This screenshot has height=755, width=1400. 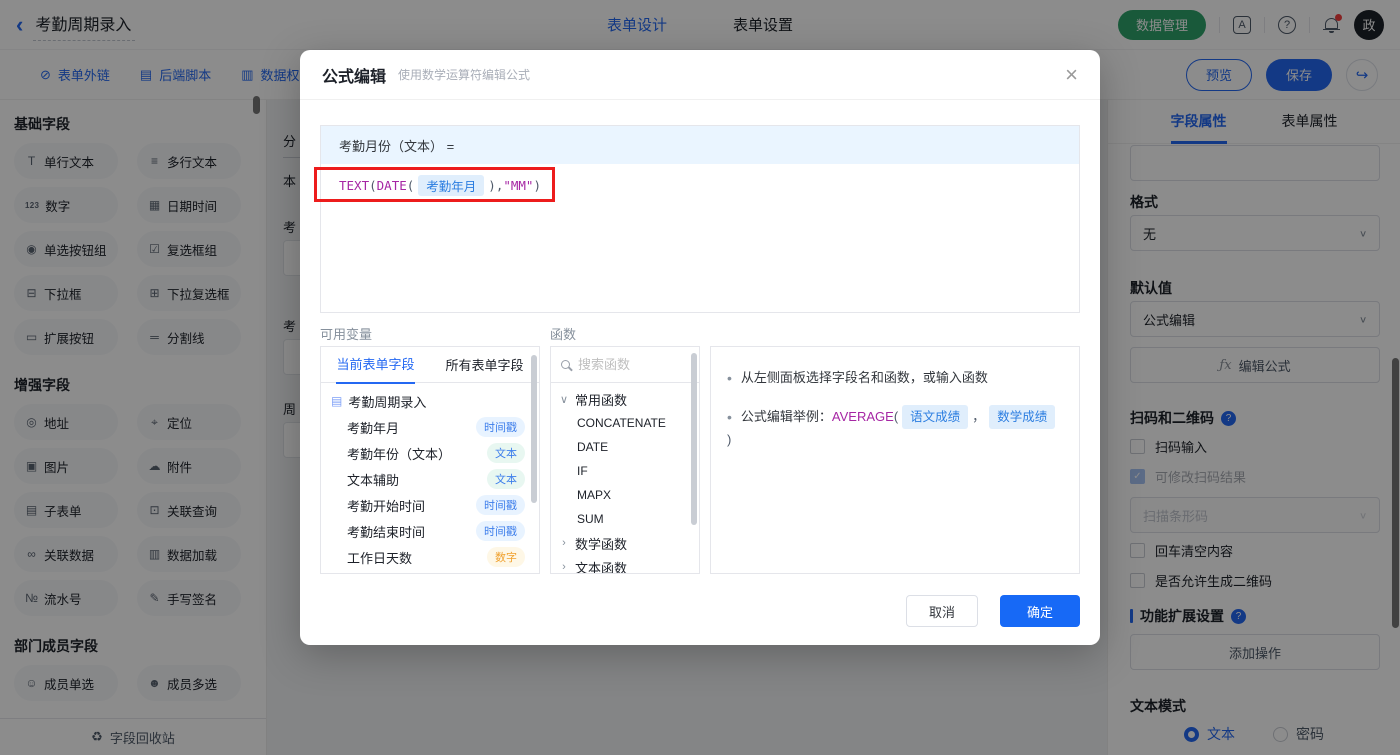 I want to click on modal-header: 公式编辑 使用数学运算符编辑公式 ×, so click(x=700, y=75).